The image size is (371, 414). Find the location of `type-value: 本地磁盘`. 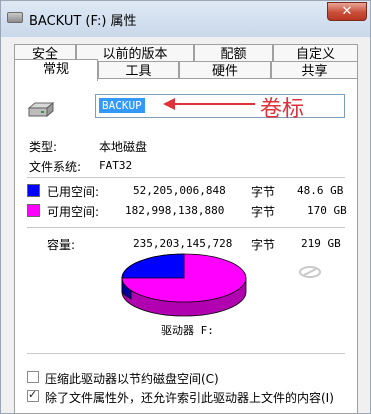

type-value: 本地磁盘 is located at coordinates (123, 147).